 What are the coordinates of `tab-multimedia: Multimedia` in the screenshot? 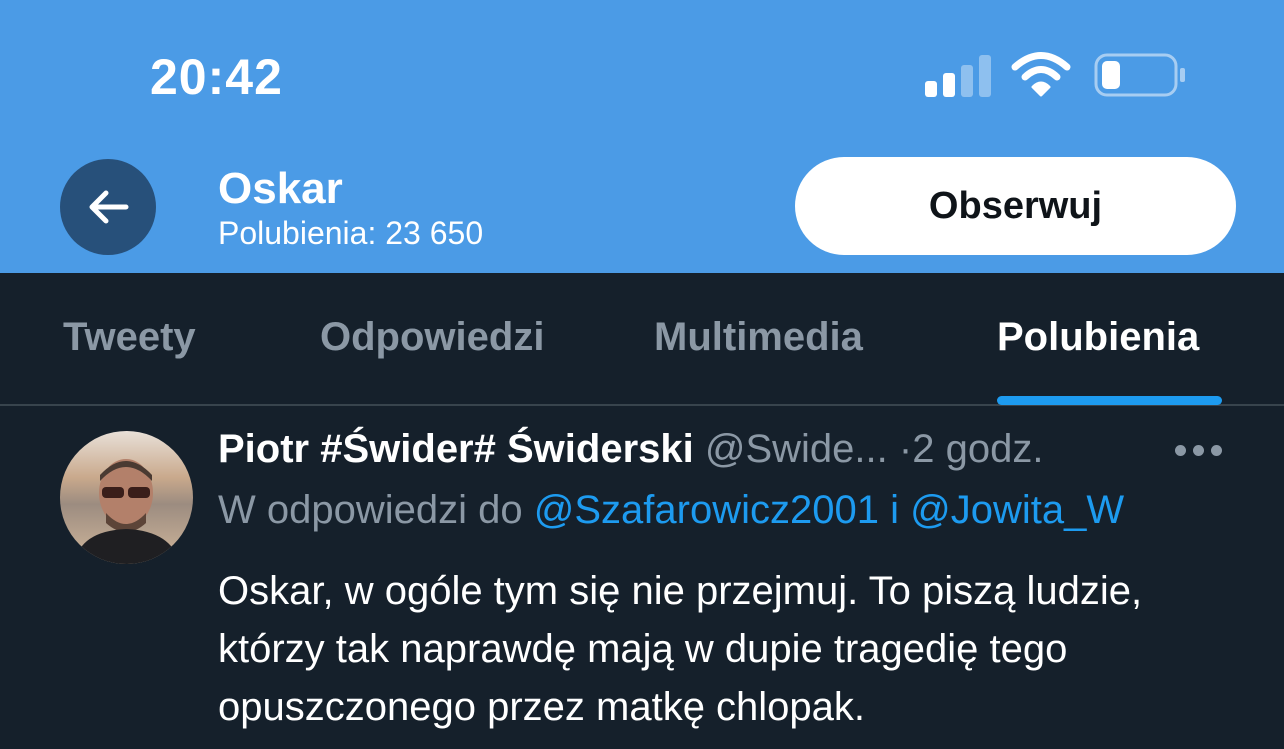 It's located at (758, 337).